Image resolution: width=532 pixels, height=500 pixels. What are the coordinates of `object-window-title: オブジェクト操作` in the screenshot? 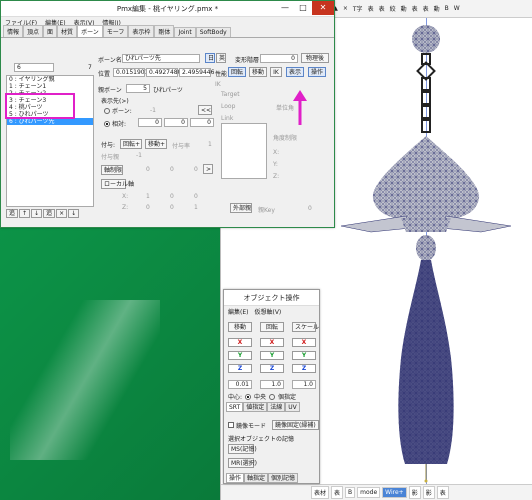 It's located at (271, 298).